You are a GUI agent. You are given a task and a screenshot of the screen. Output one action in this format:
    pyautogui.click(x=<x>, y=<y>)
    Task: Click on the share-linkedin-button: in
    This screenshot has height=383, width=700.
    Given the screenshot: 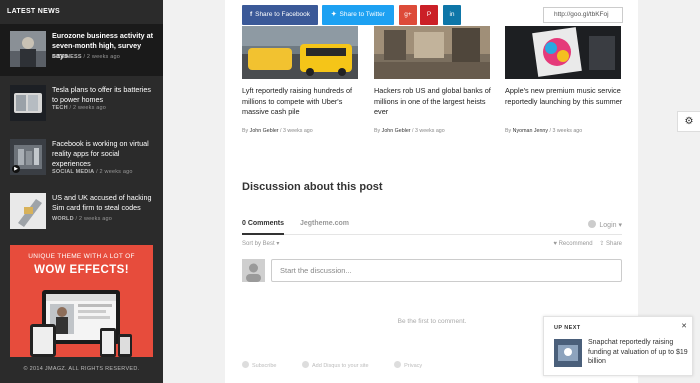 What is the action you would take?
    pyautogui.click(x=452, y=15)
    